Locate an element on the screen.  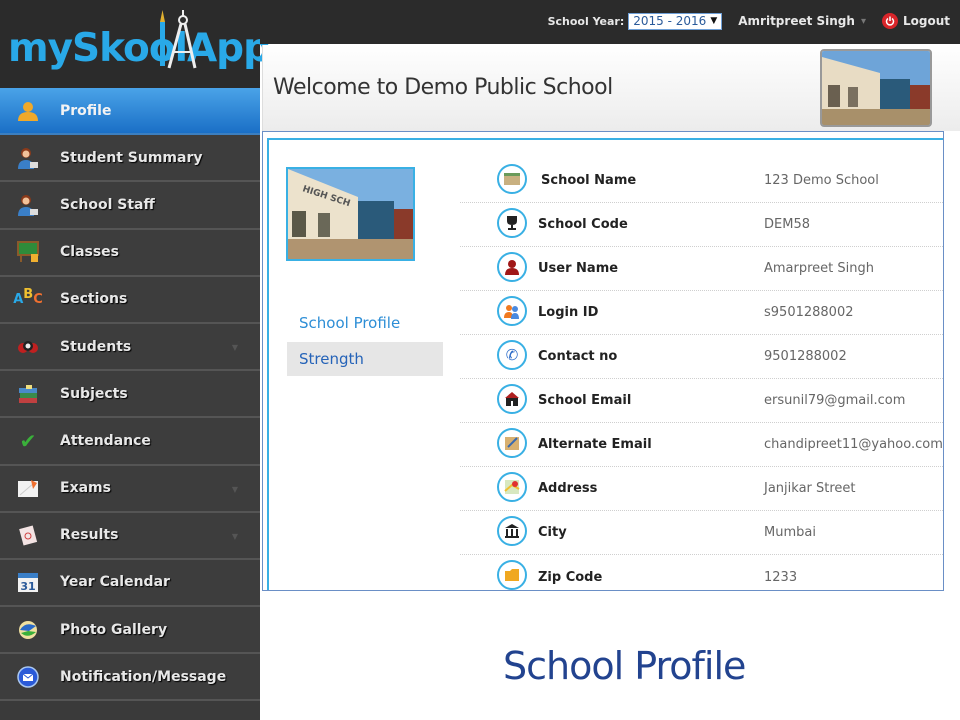
blackboard-icon is located at coordinates (28, 252).